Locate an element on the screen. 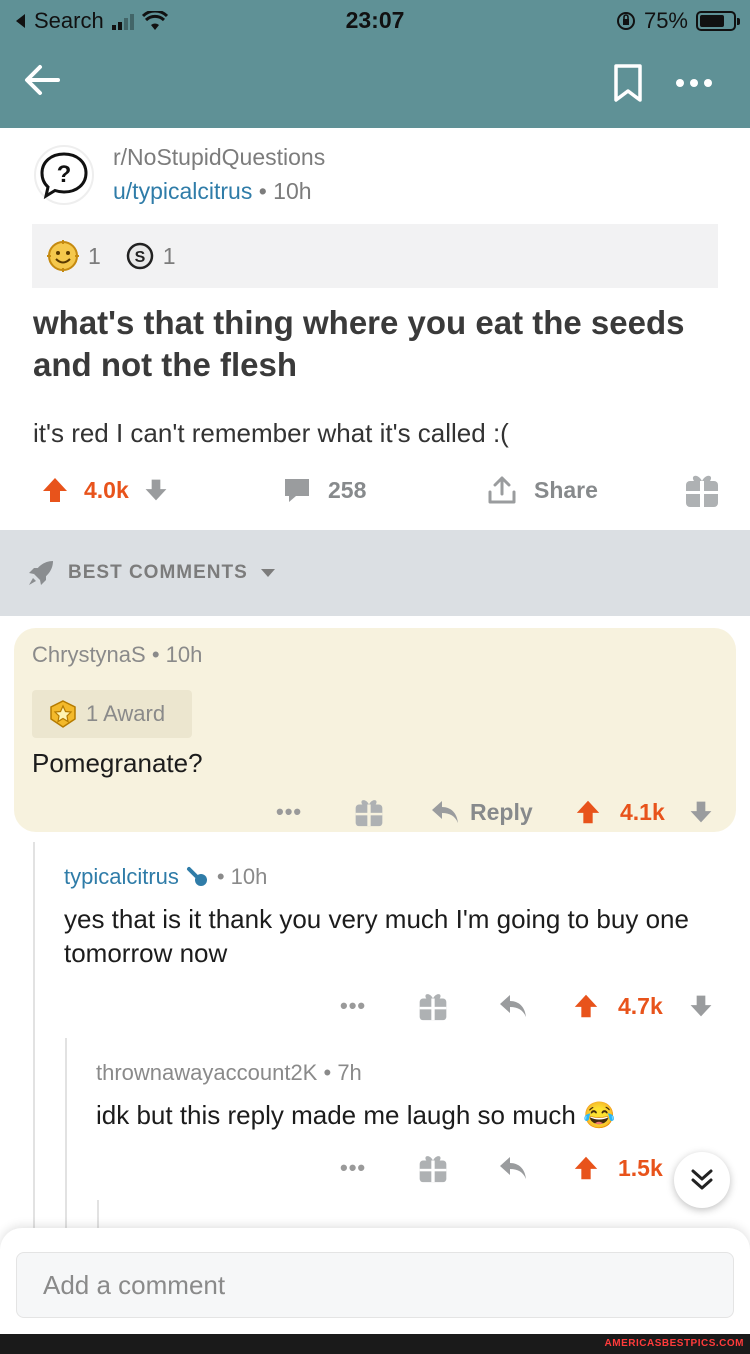 This screenshot has width=750, height=1354. post-age: 10h is located at coordinates (292, 191).